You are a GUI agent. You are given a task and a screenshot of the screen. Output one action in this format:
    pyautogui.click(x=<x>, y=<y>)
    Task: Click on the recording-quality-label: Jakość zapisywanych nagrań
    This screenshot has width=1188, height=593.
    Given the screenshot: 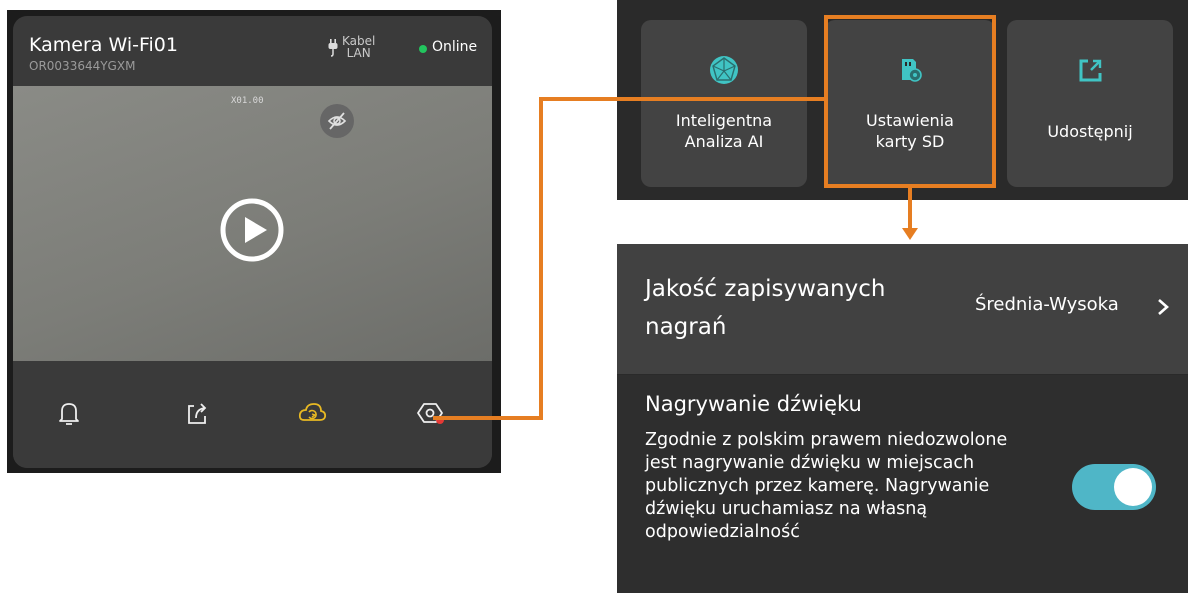 What is the action you would take?
    pyautogui.click(x=765, y=308)
    